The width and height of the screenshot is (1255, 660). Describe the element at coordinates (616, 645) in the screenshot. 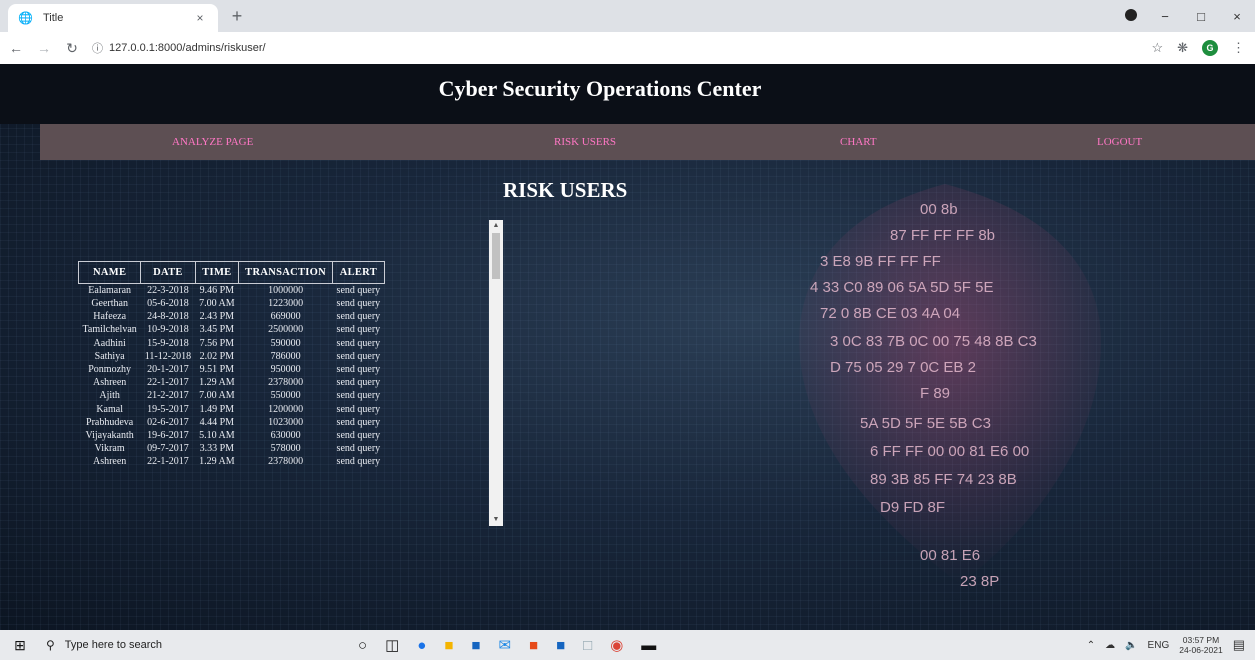

I see `chrome-icon: ◉` at that location.